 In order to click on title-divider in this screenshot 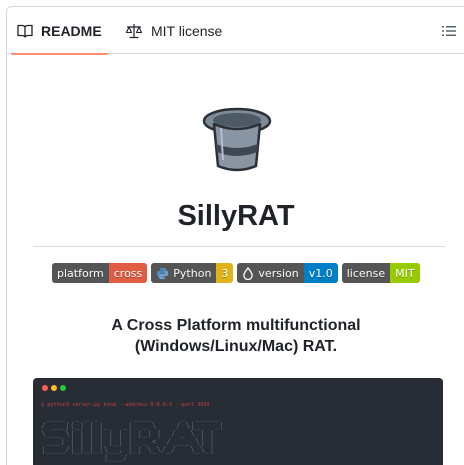, I will do `click(239, 246)`.